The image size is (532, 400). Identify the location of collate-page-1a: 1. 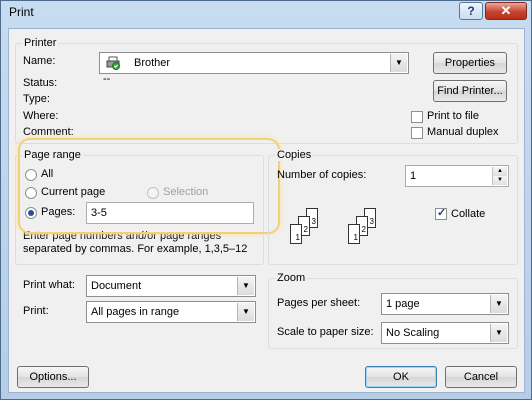
(296, 234).